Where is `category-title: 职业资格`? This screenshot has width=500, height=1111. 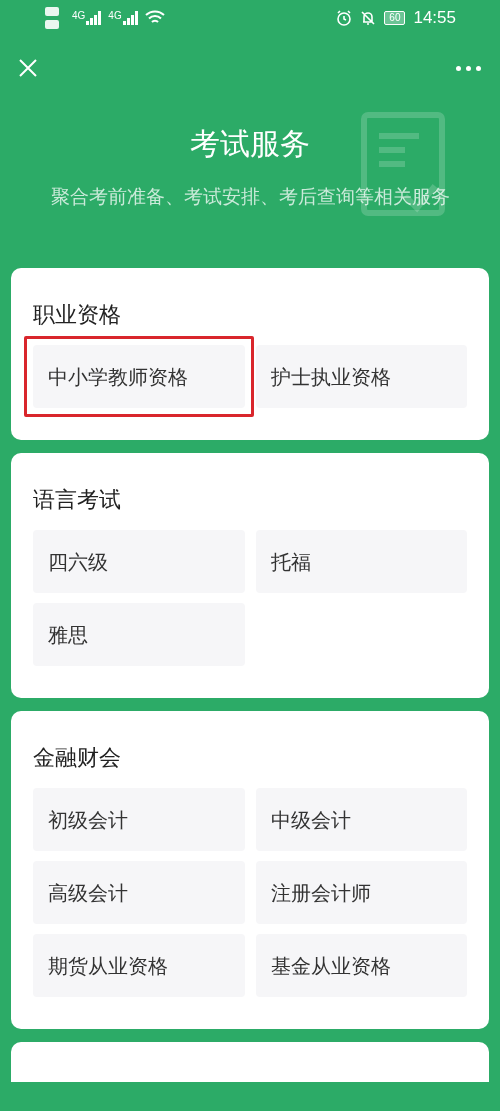
category-title: 职业资格 is located at coordinates (77, 315).